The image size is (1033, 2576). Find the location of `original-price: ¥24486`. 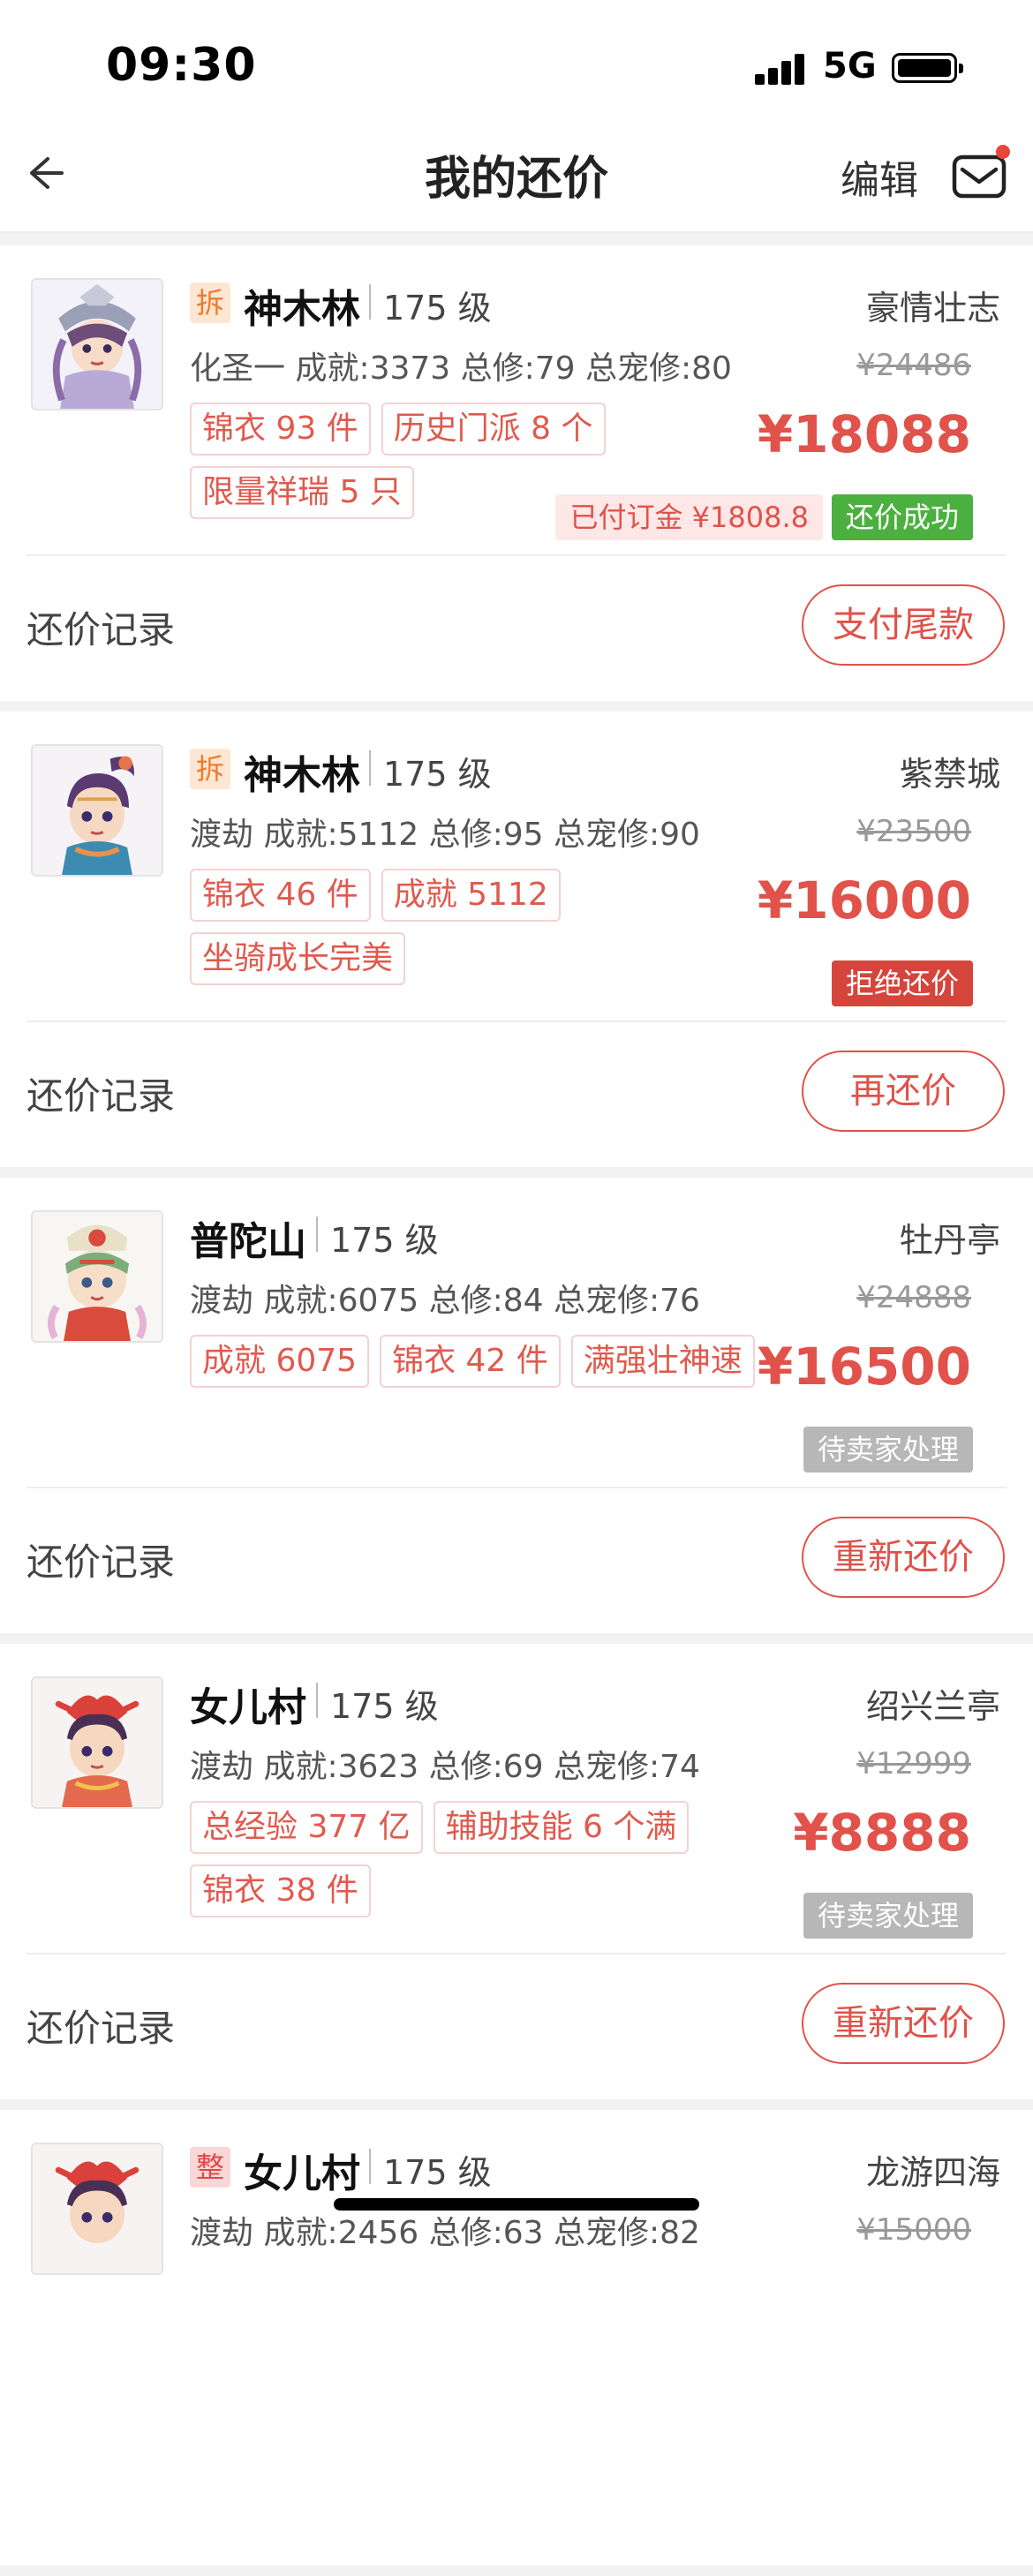

original-price: ¥24486 is located at coordinates (913, 366).